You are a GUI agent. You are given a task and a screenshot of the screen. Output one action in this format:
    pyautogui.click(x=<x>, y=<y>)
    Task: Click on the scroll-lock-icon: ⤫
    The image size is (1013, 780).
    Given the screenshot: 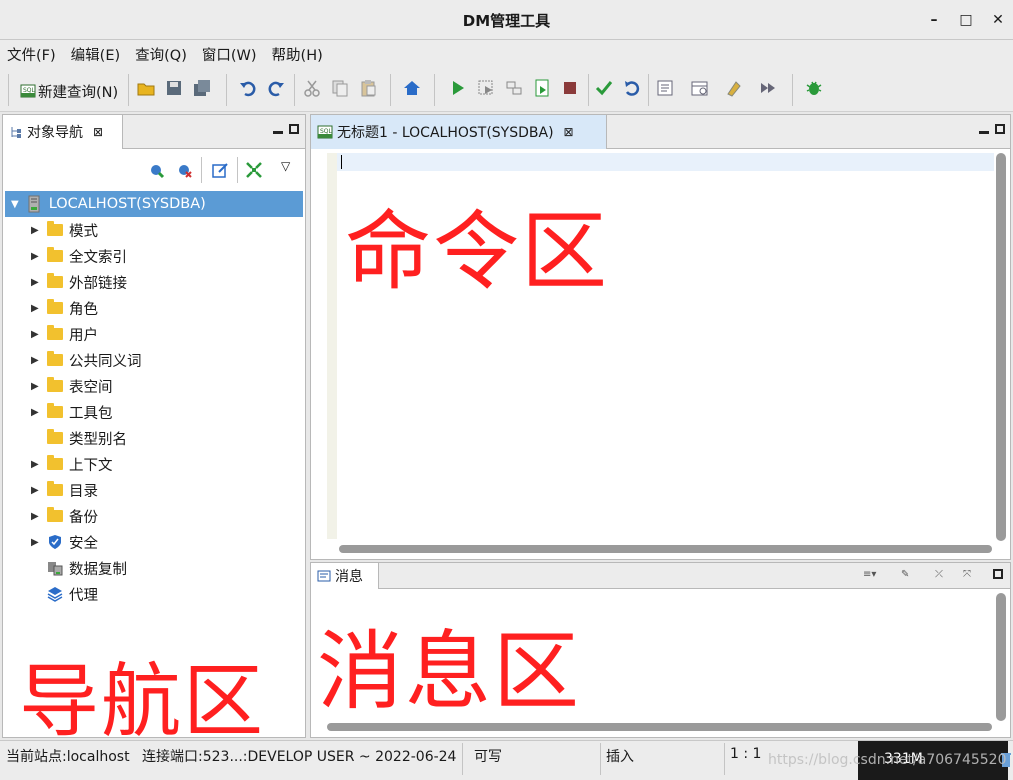 What is the action you would take?
    pyautogui.click(x=939, y=574)
    